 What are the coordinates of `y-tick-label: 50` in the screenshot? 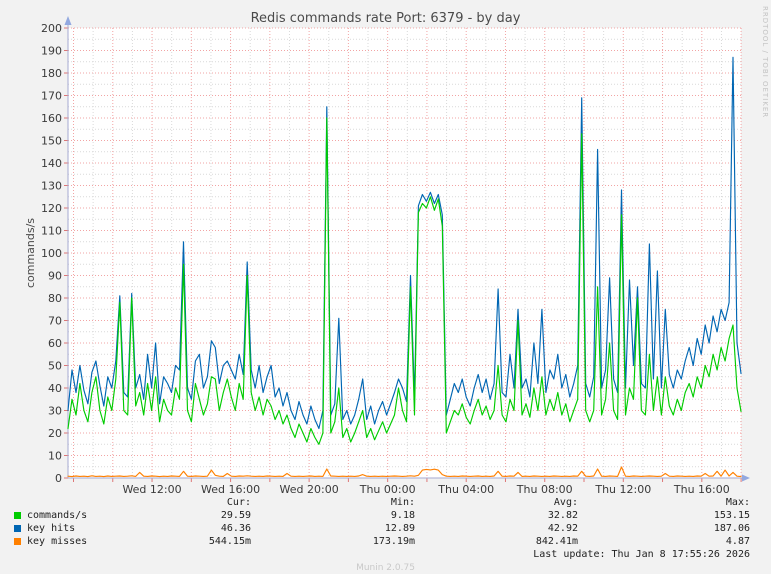 It's located at (55, 366).